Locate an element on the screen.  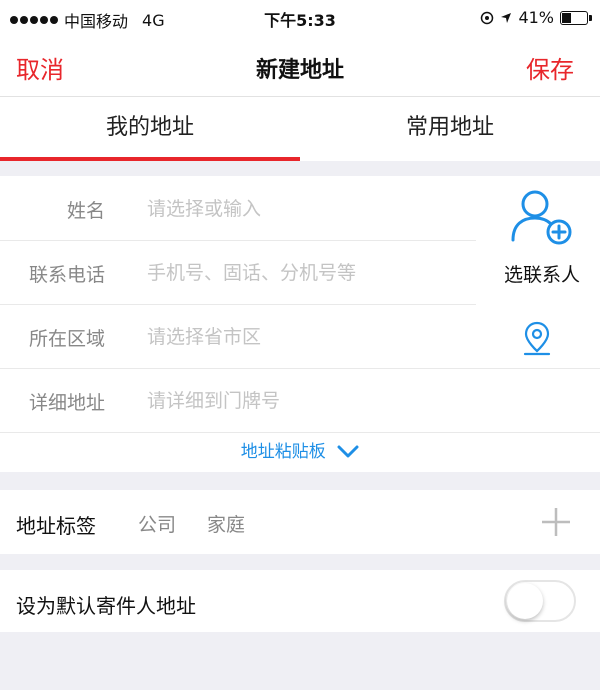
region-input is located at coordinates (302, 337).